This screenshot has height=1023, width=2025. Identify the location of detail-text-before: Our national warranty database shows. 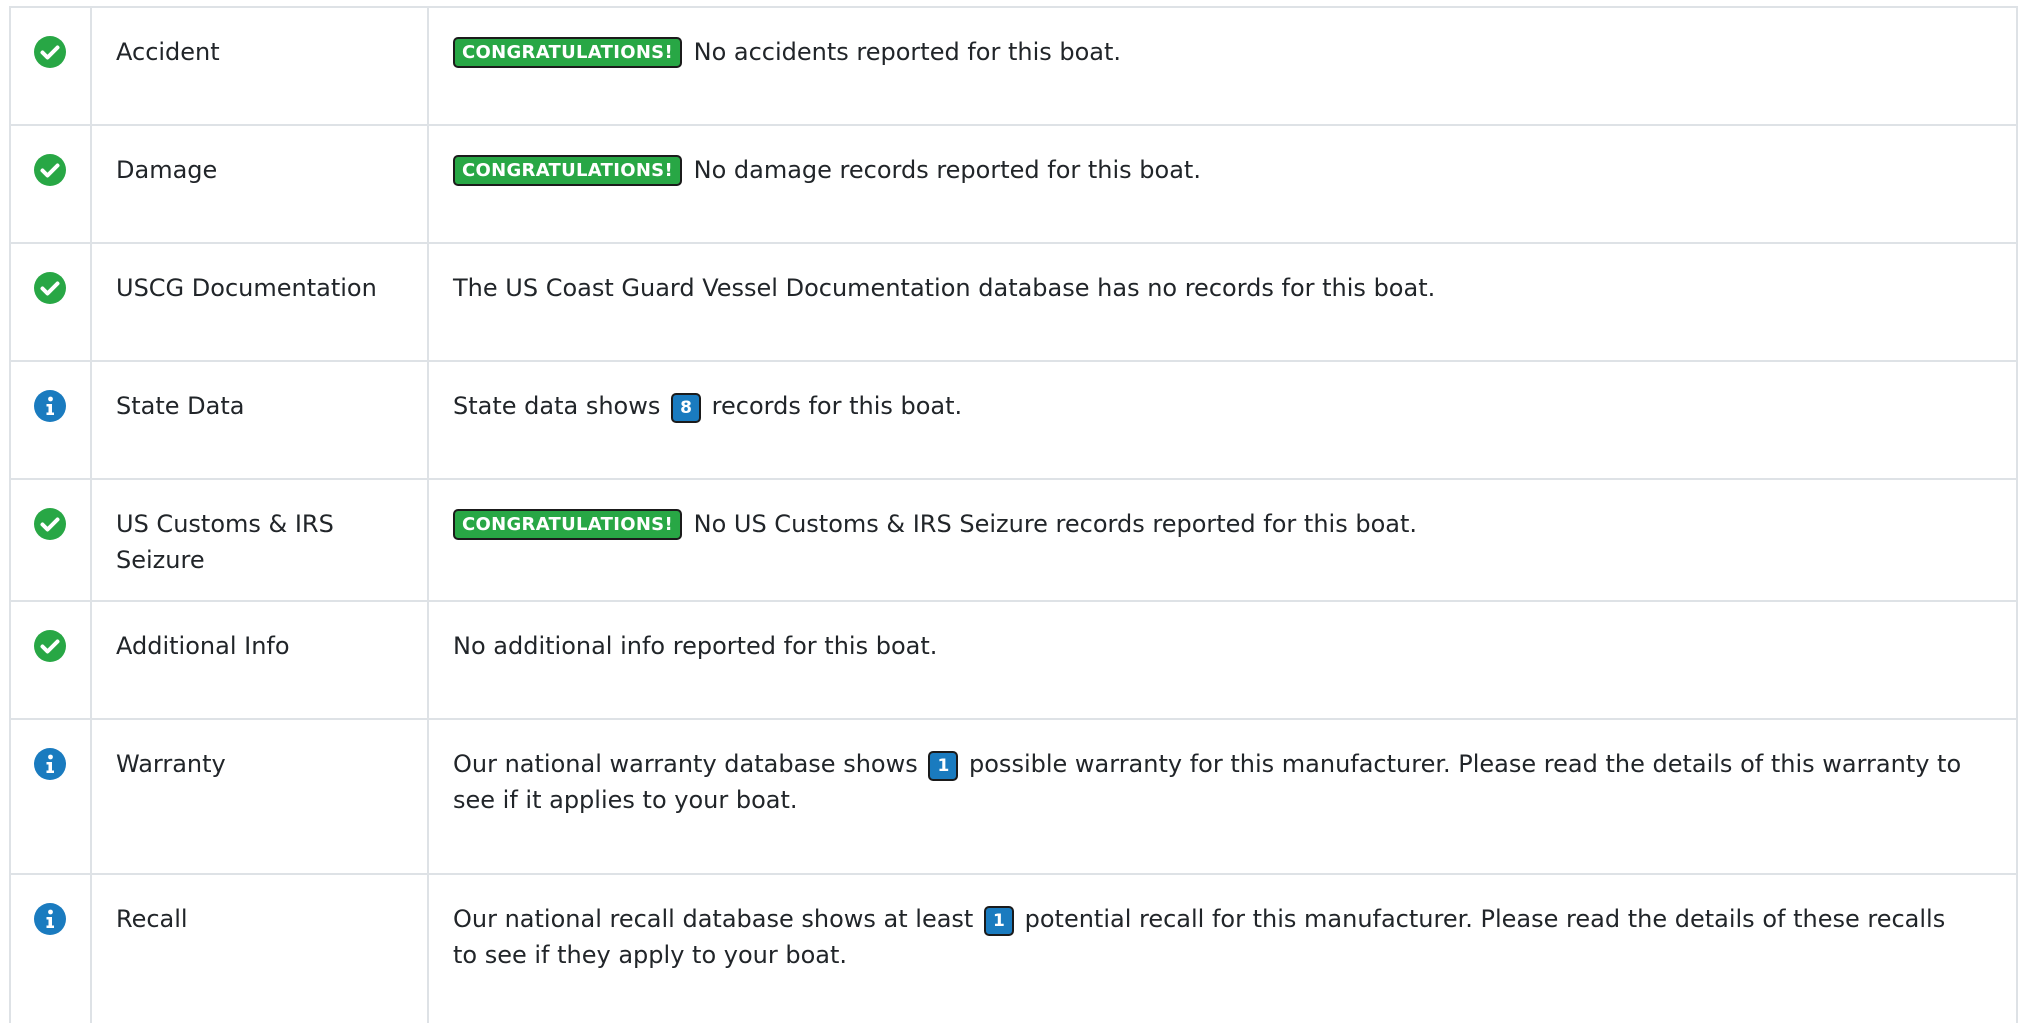
(685, 764).